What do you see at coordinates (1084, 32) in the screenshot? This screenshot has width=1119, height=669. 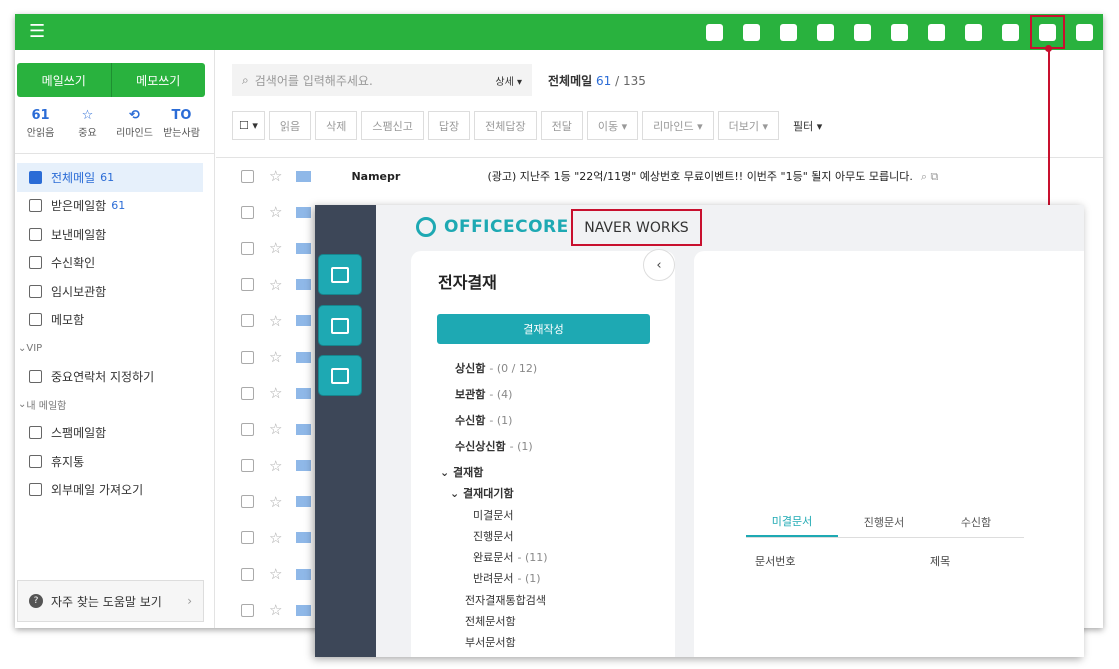 I see `whale-icon-button` at bounding box center [1084, 32].